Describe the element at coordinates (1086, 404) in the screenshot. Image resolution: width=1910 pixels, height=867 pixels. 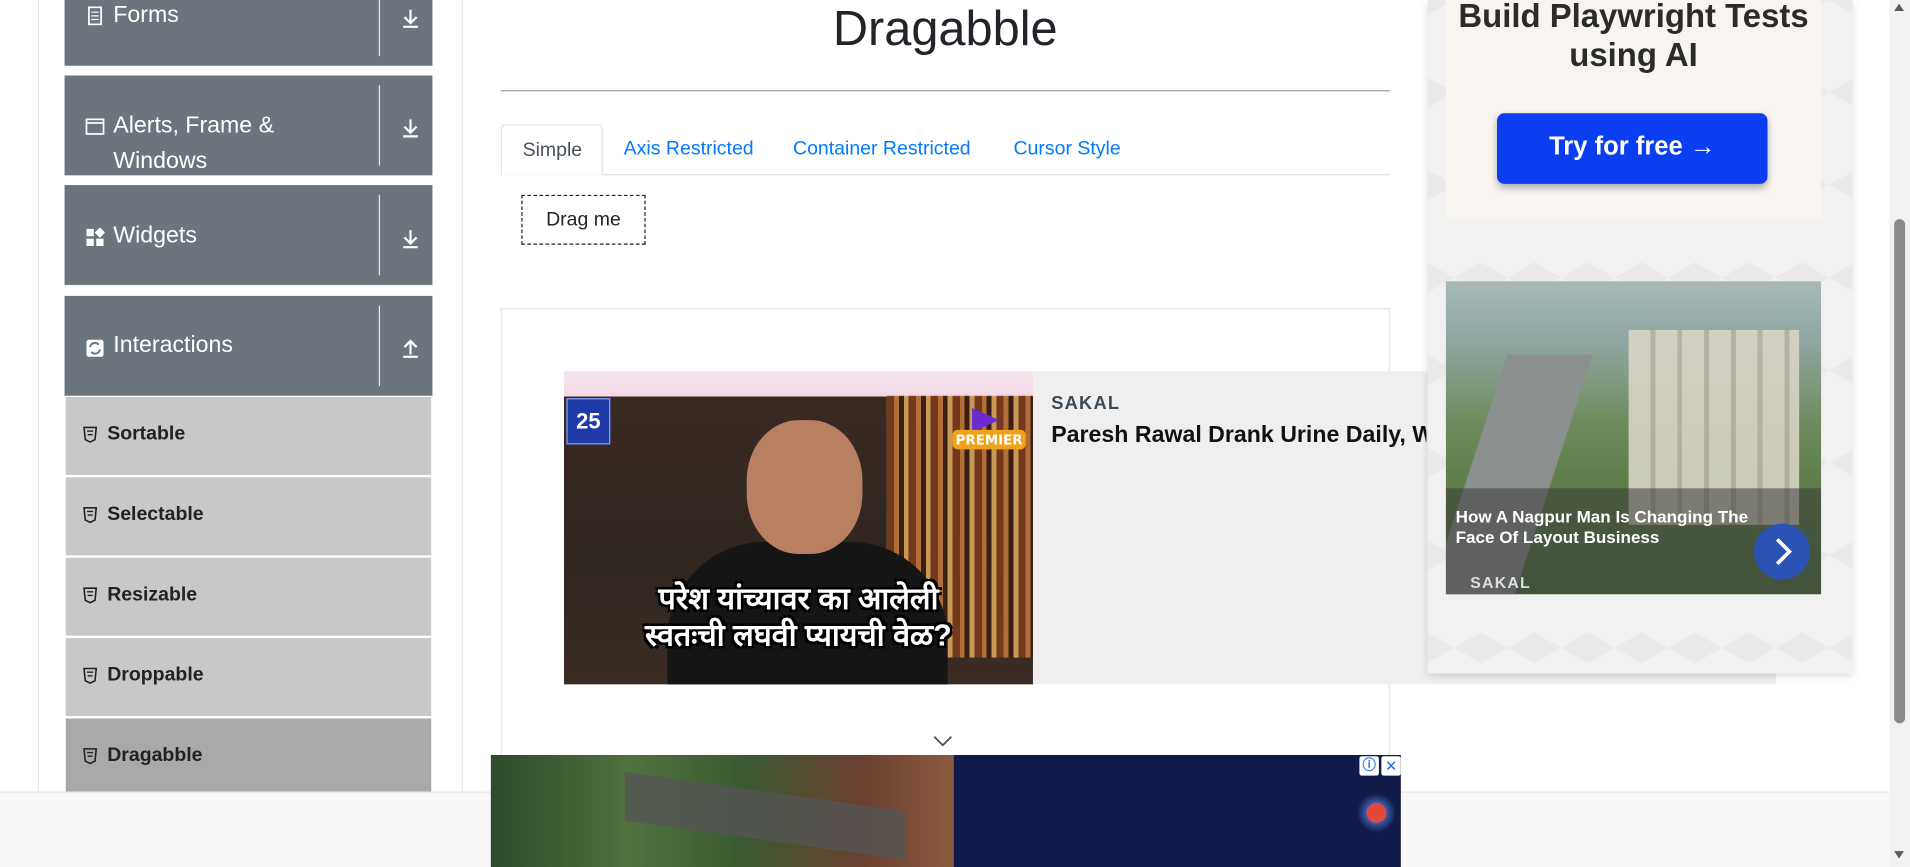
I see `ad-source: SAKAL` at that location.